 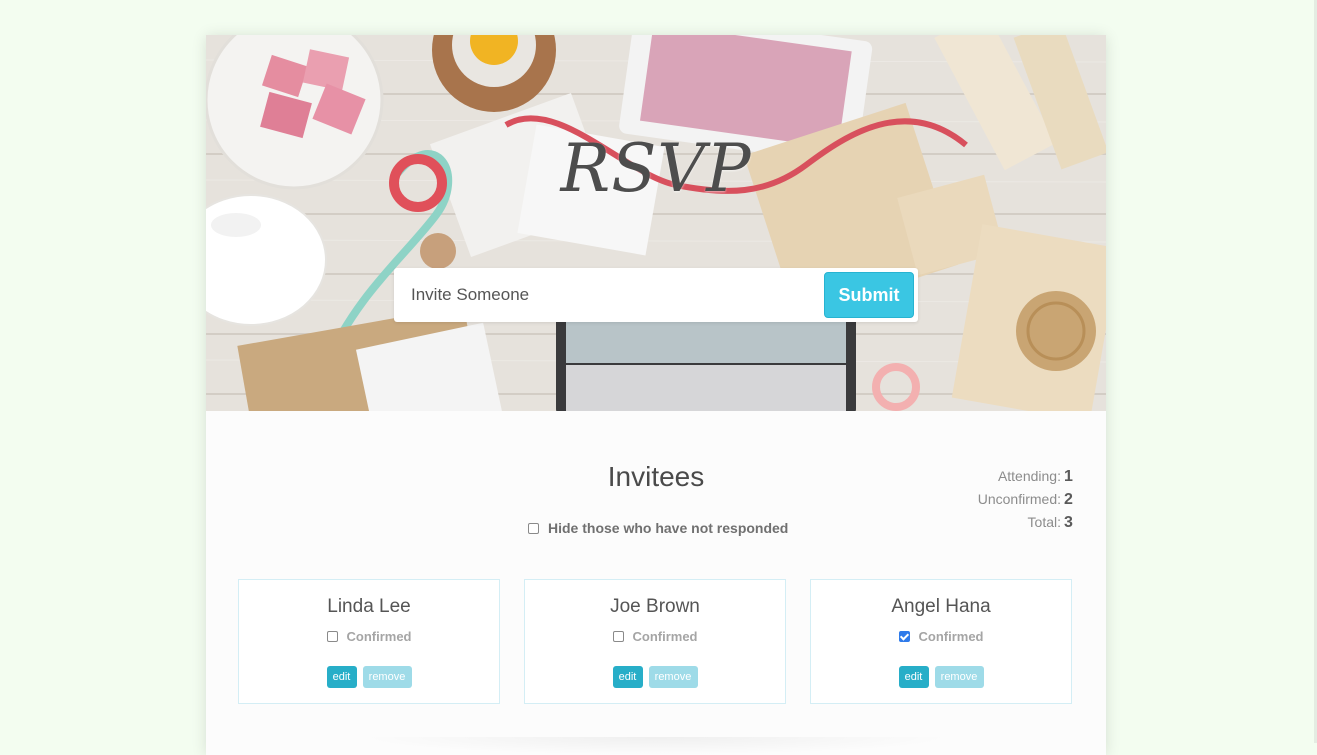 What do you see at coordinates (668, 528) in the screenshot?
I see `hide-unresponded-label: Hide those who have not responded` at bounding box center [668, 528].